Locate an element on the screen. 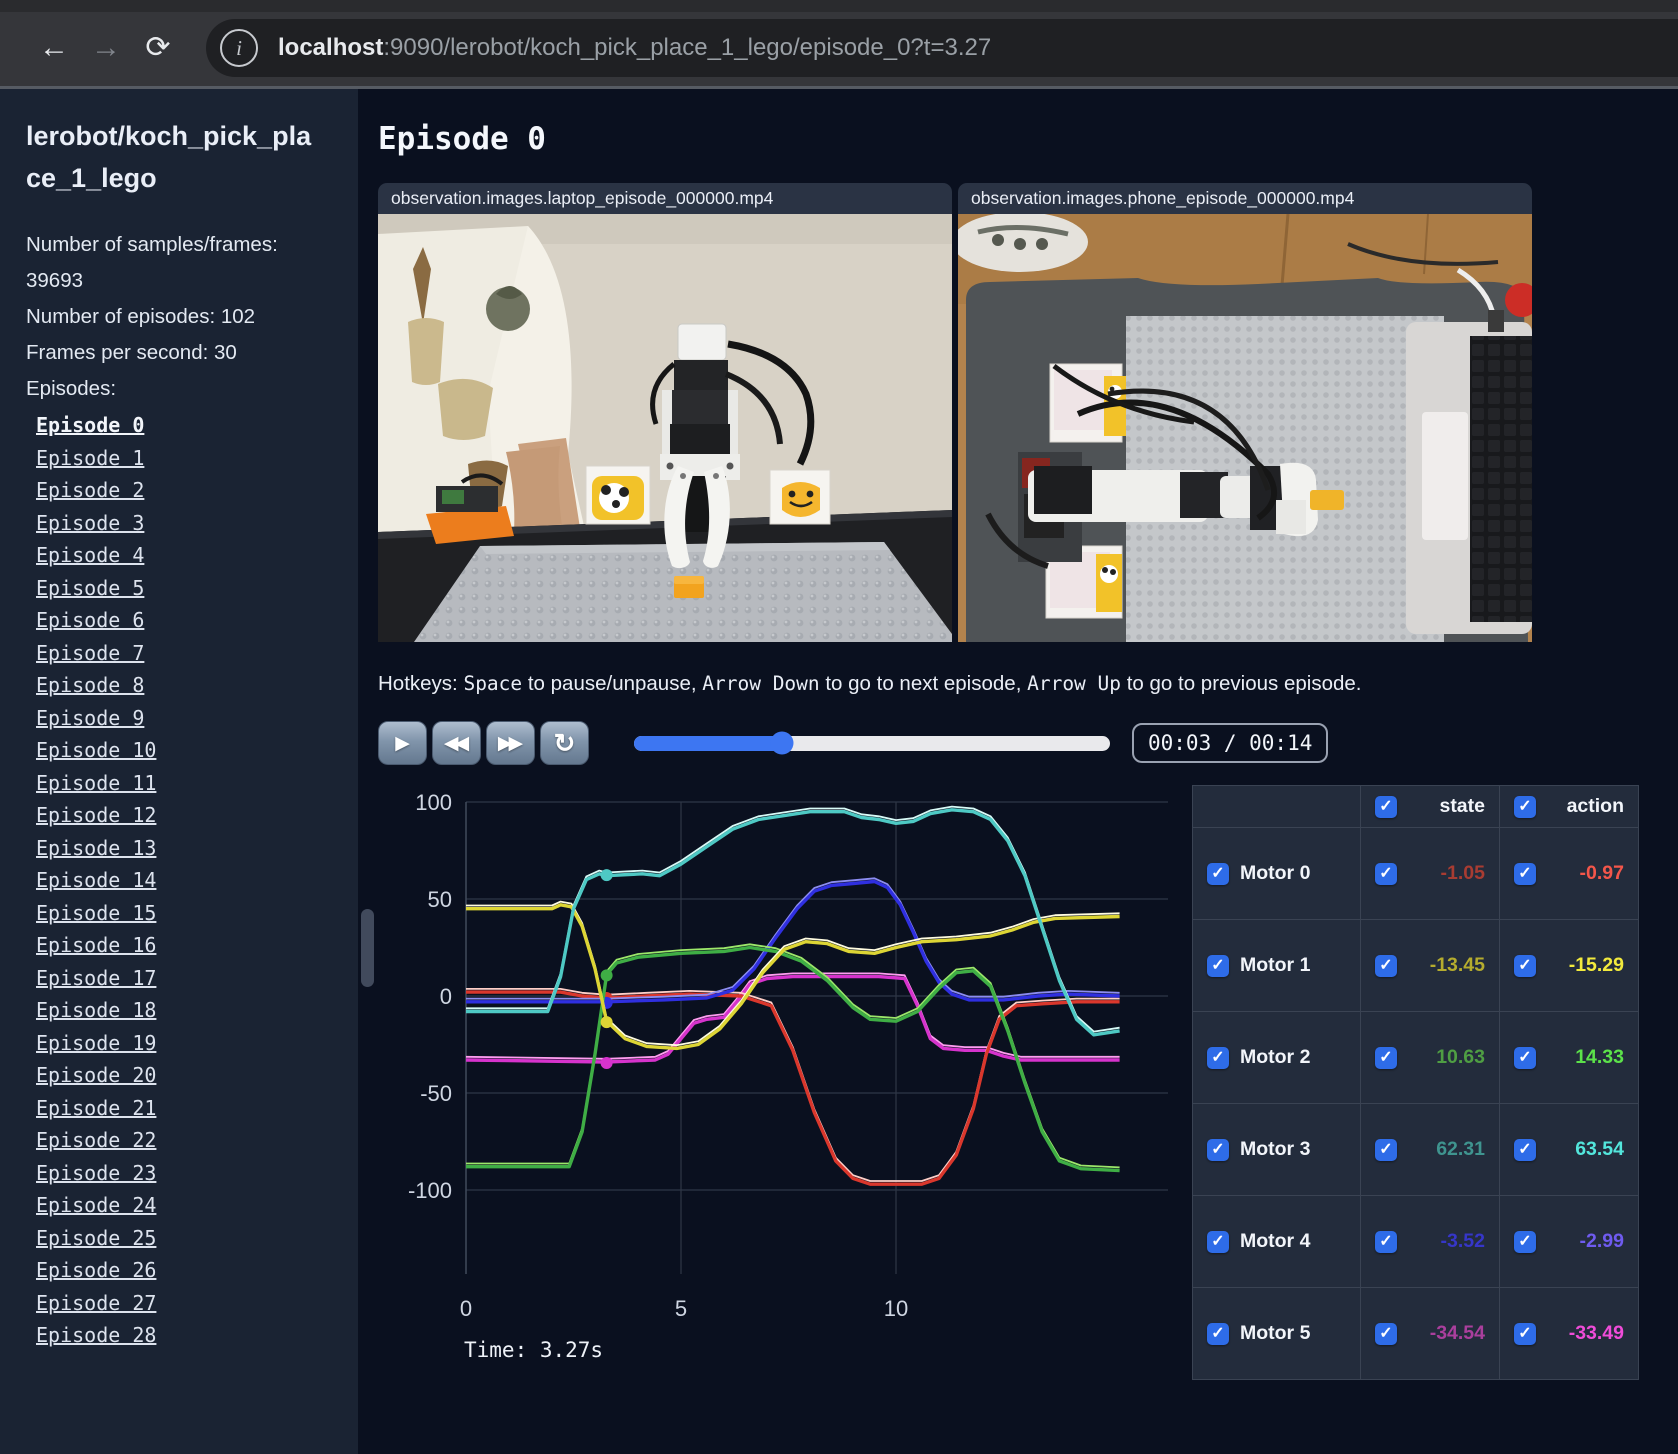  time-display: 00:03 / 00:14 is located at coordinates (1230, 743).